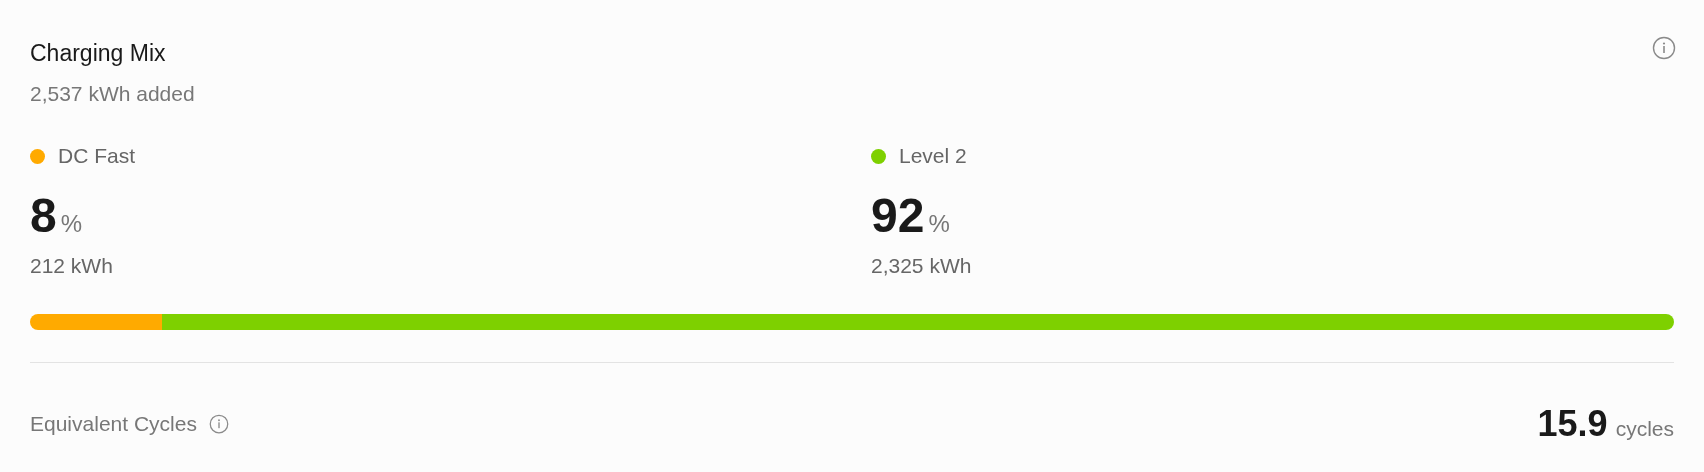  What do you see at coordinates (898, 216) in the screenshot?
I see `percent-value: 92` at bounding box center [898, 216].